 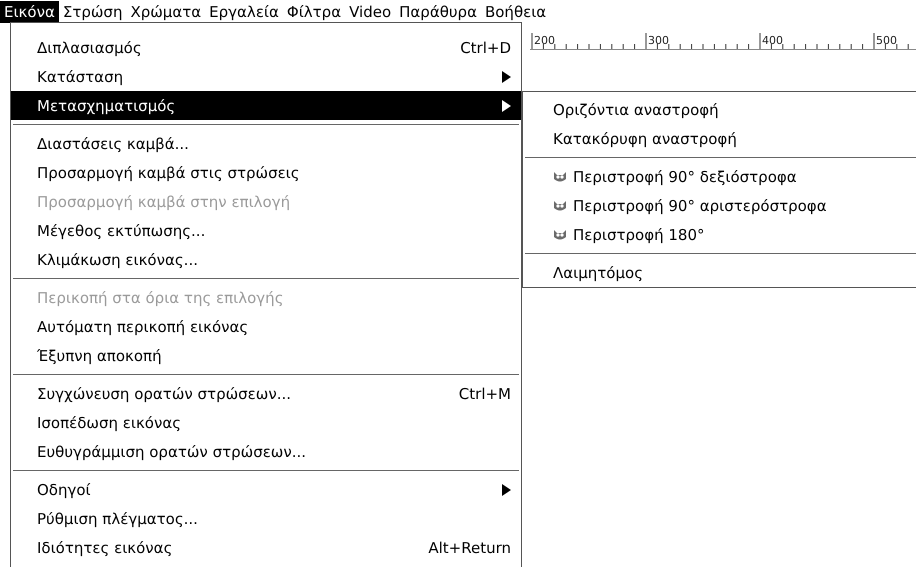 What do you see at coordinates (719, 272) in the screenshot?
I see `menu-item: Λαιμητόμος` at bounding box center [719, 272].